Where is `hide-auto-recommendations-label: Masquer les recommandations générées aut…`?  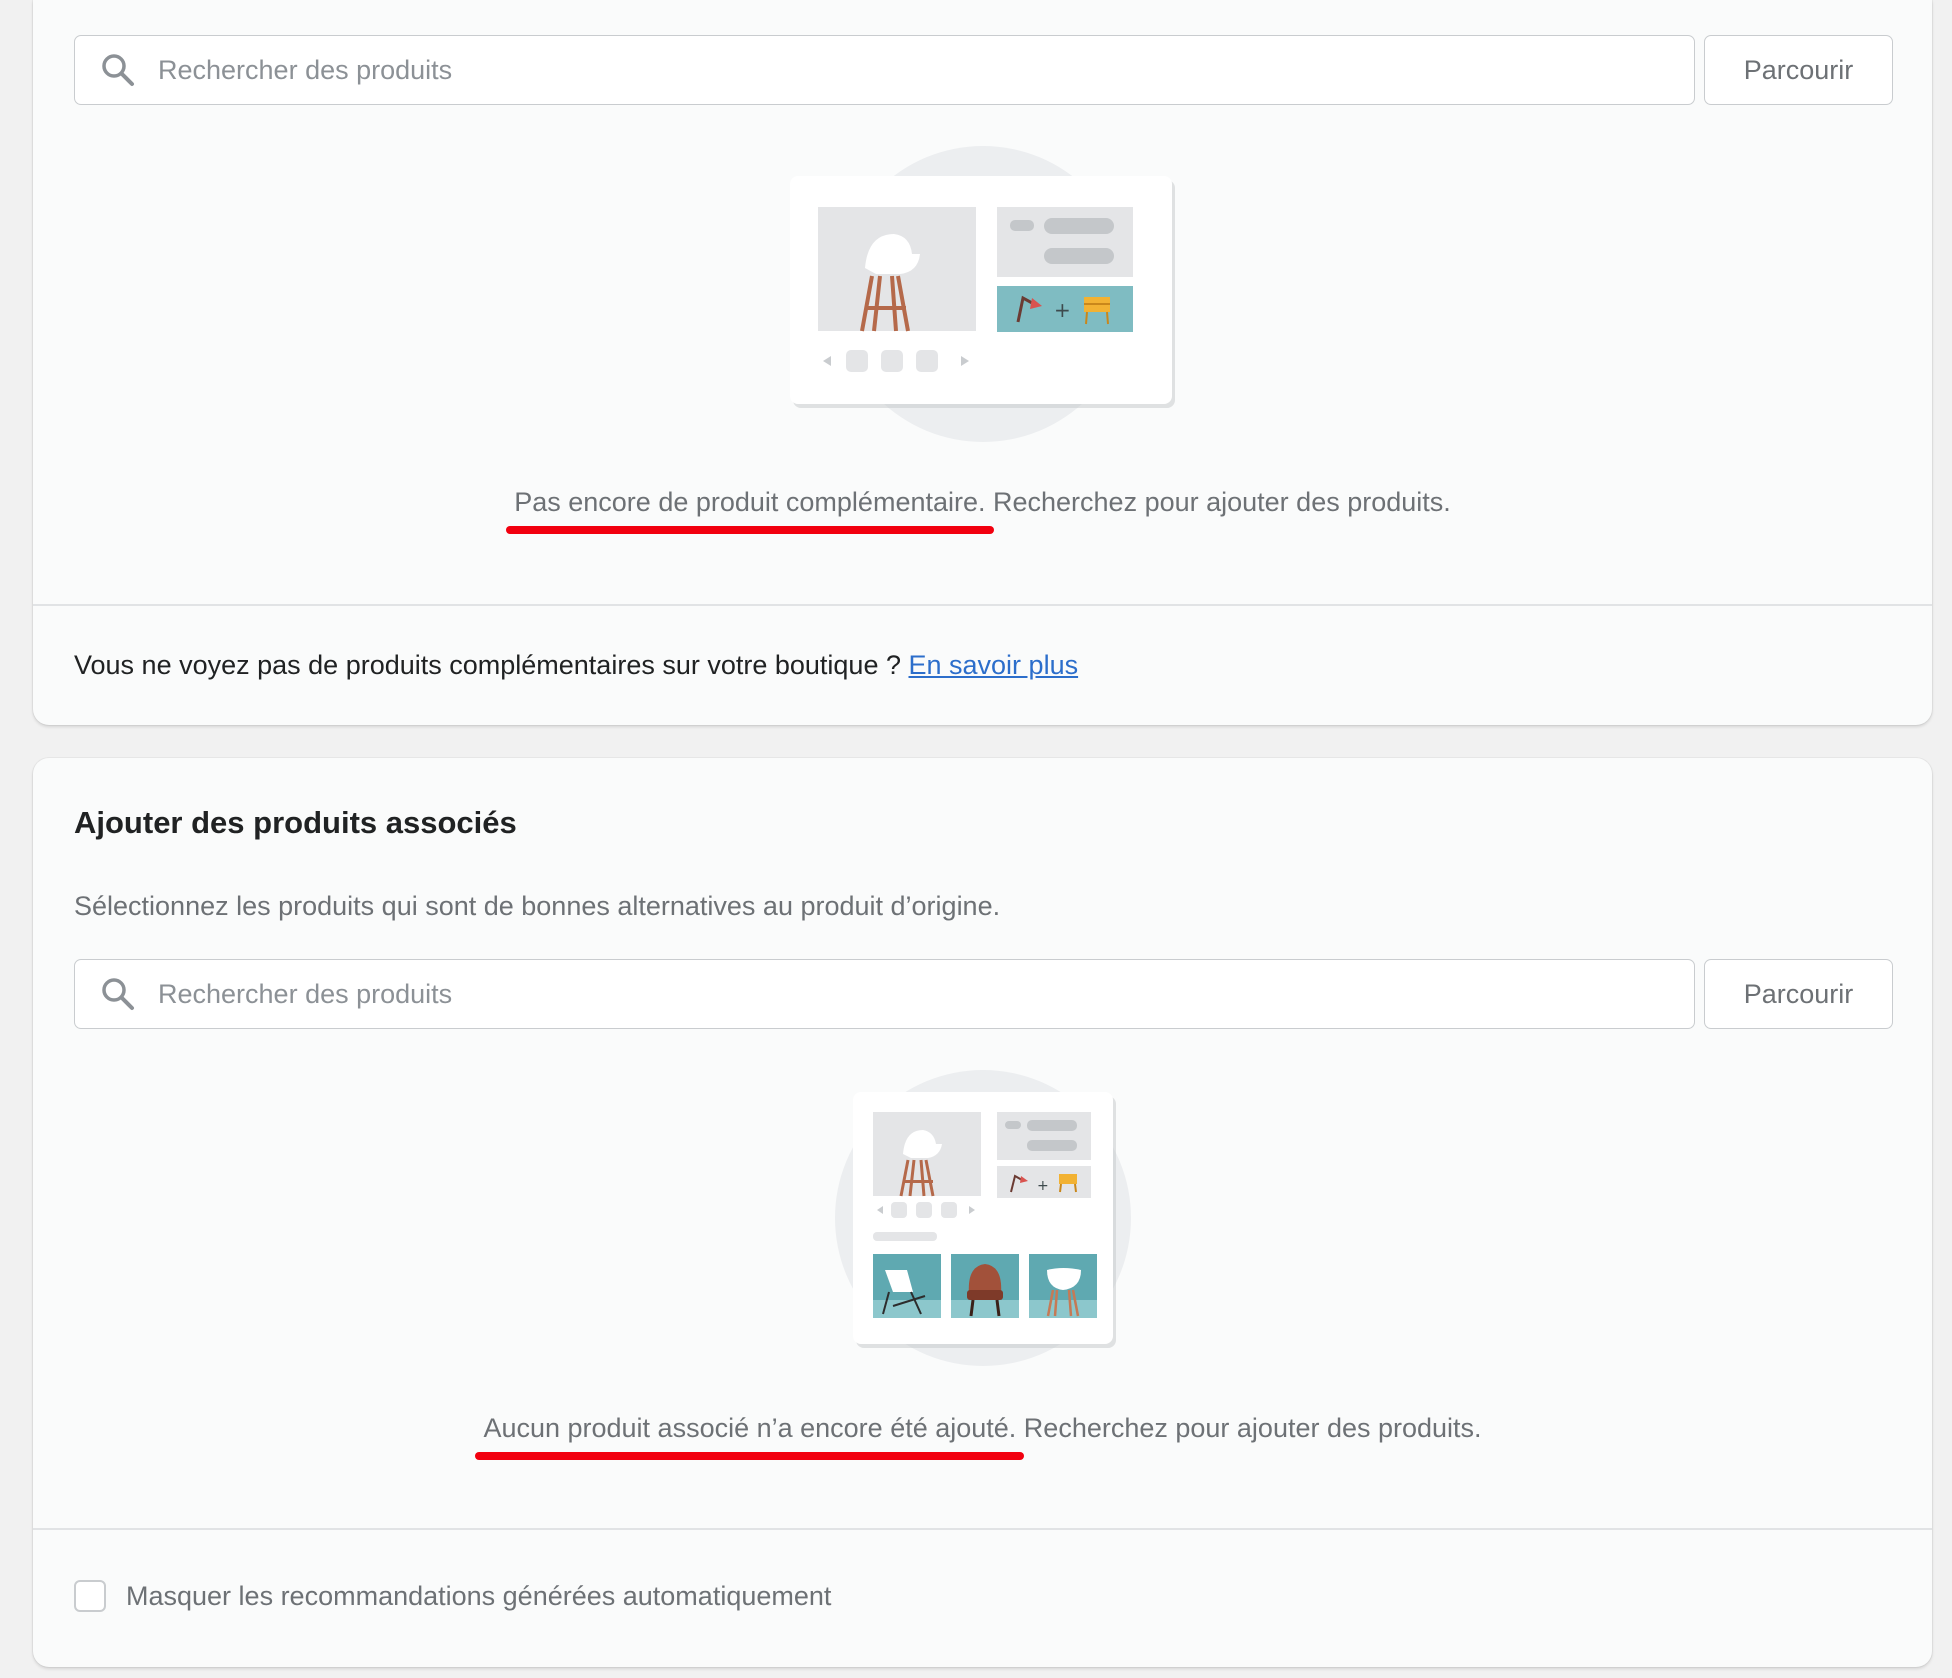
hide-auto-recommendations-label: Masquer les recommandations générées aut… is located at coordinates (478, 1596).